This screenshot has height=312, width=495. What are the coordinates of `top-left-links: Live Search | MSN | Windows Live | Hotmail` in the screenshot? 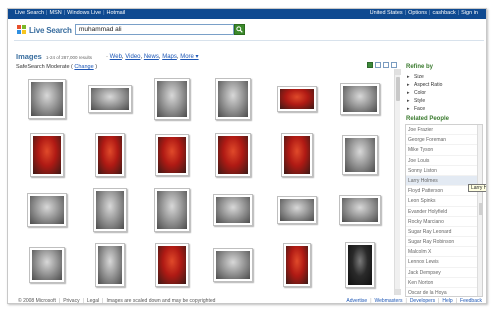 It's located at (70, 13).